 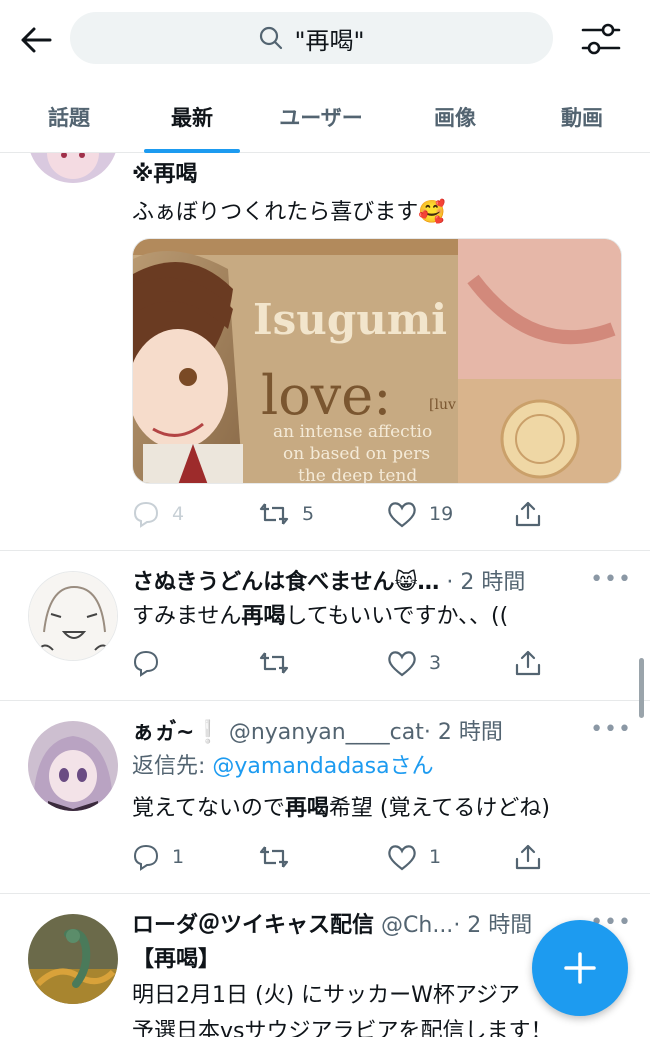 I want to click on reply-button: 1, so click(x=158, y=857).